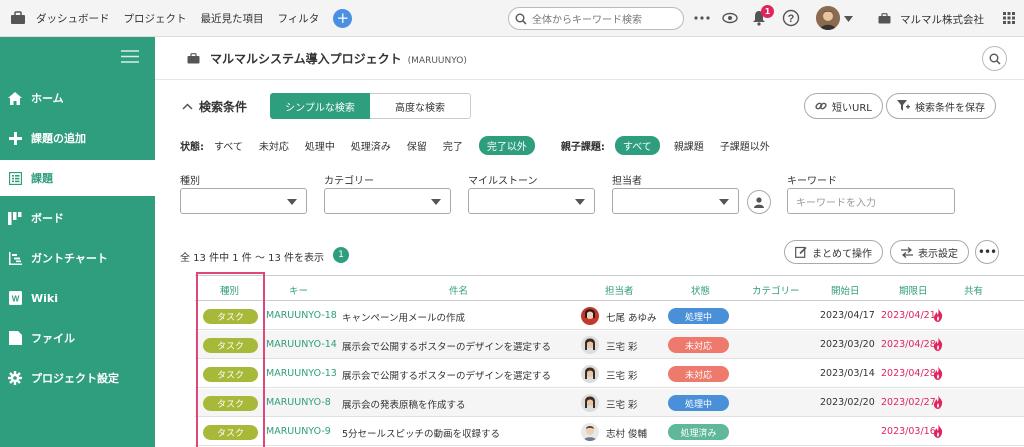 The height and width of the screenshot is (447, 1024). Describe the element at coordinates (637, 145) in the screenshot. I see `parent-option-all: すべて` at that location.